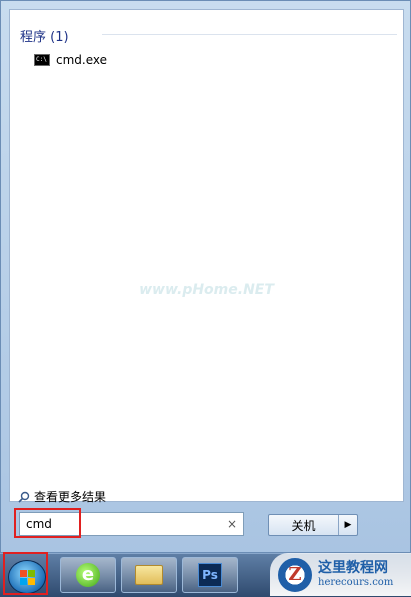 This screenshot has width=411, height=597. Describe the element at coordinates (206, 290) in the screenshot. I see `watermark: www.pHome.NET` at that location.